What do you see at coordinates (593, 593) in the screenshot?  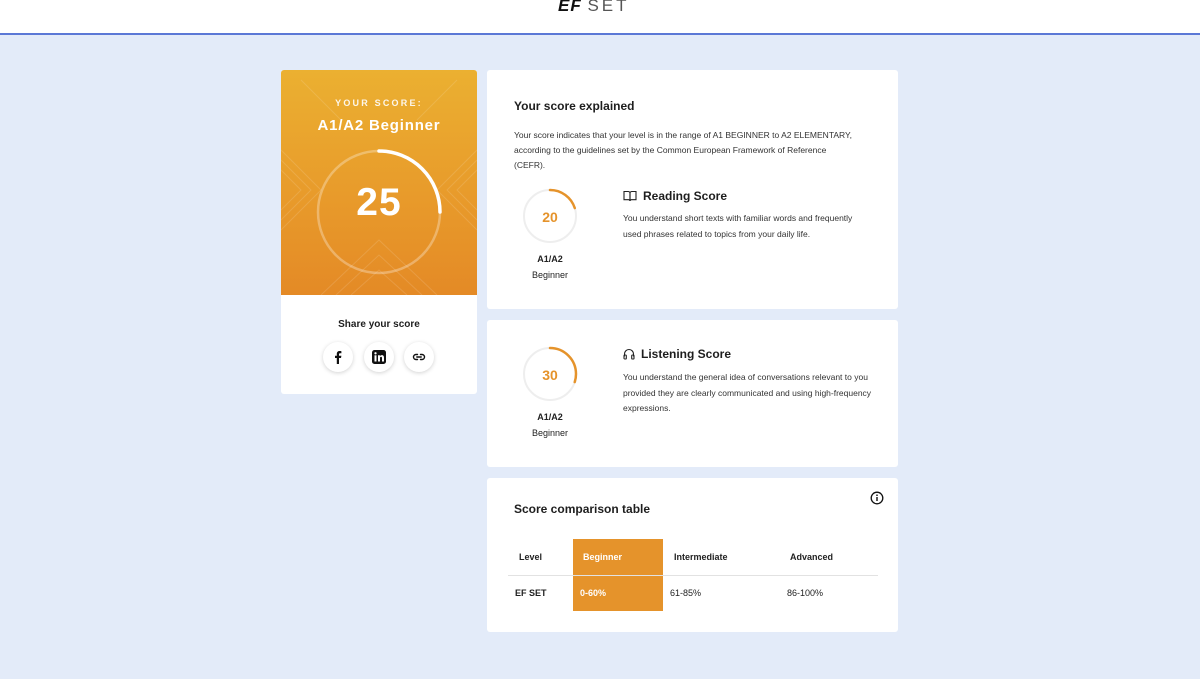 I see `table-cell-beginner: 0-60%` at bounding box center [593, 593].